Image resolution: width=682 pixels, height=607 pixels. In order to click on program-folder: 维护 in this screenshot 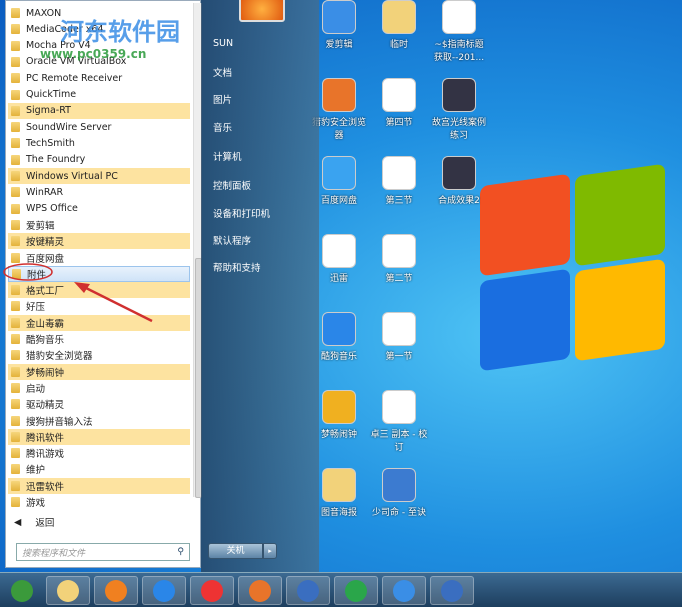, I will do `click(99, 469)`.